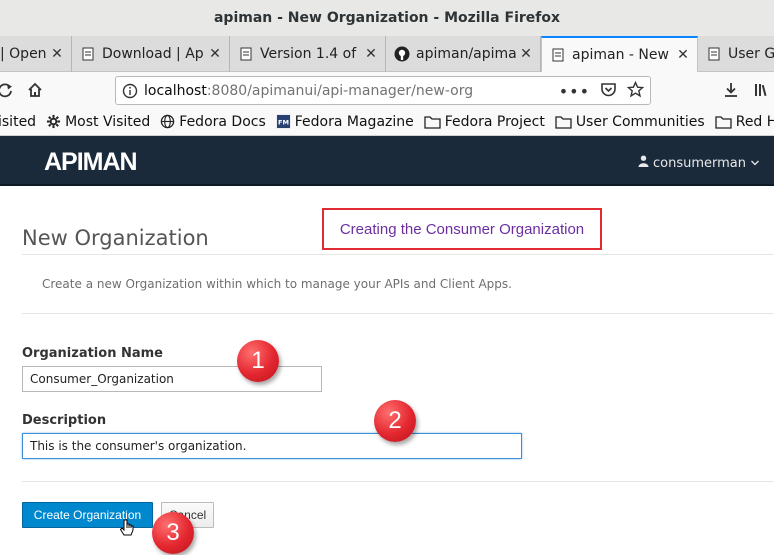 This screenshot has width=774, height=555. I want to click on bookmark-label: isited, so click(18, 121).